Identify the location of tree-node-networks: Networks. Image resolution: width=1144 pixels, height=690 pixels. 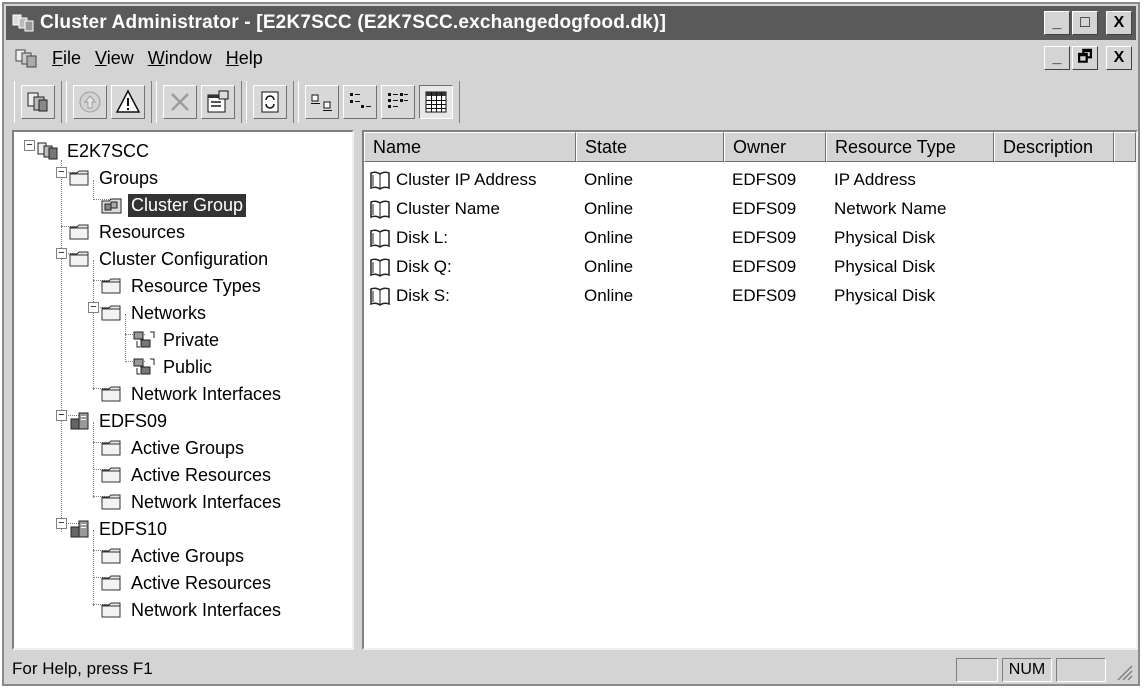
(154, 313).